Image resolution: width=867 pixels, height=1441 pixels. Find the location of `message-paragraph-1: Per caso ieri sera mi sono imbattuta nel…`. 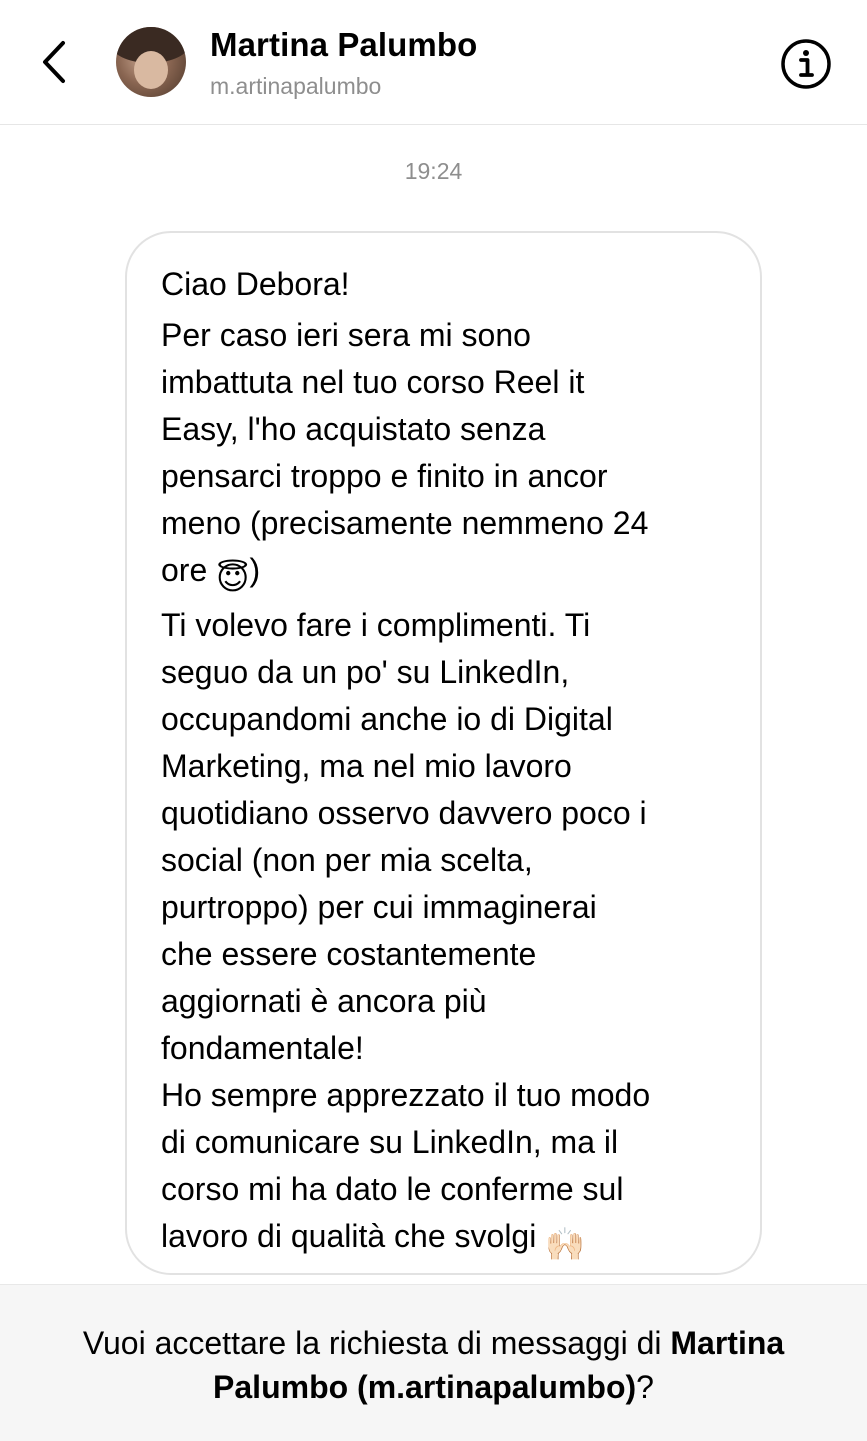

message-paragraph-1: Per caso ieri sera mi sono imbattuta nel… is located at coordinates (450, 457).